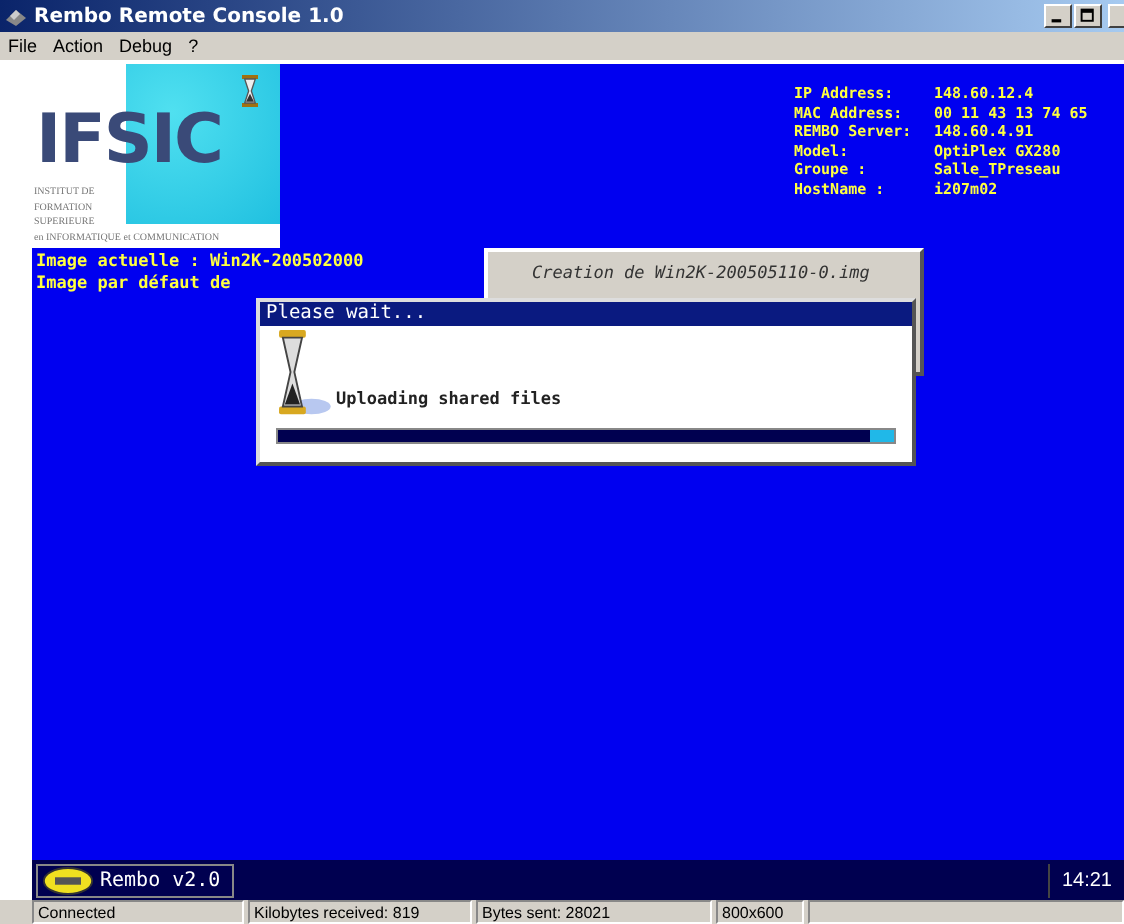 This screenshot has height=924, width=1124. What do you see at coordinates (78, 46) in the screenshot?
I see `menu-item: Action` at bounding box center [78, 46].